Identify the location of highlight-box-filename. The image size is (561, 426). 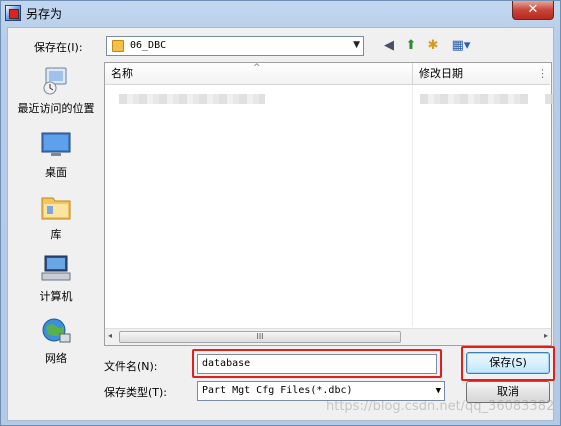
(317, 363).